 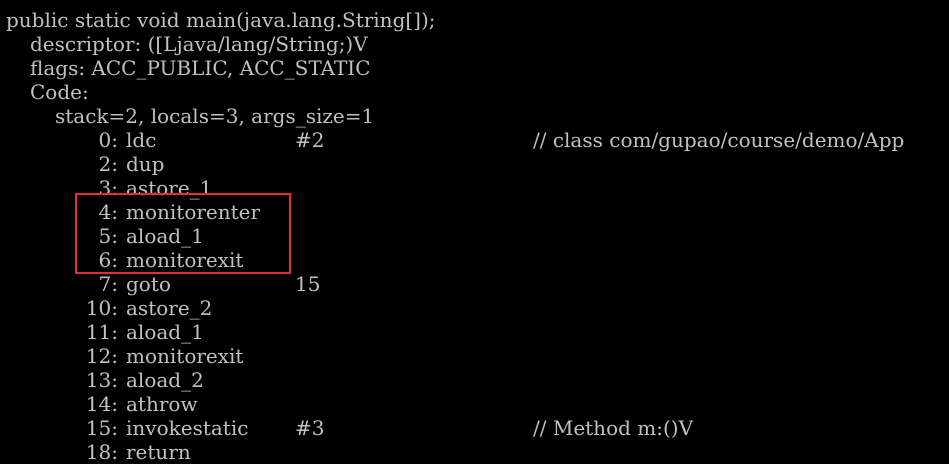 I want to click on flags-line: flags: ACC_PUBLIC, ACC_STATIC, so click(x=200, y=68).